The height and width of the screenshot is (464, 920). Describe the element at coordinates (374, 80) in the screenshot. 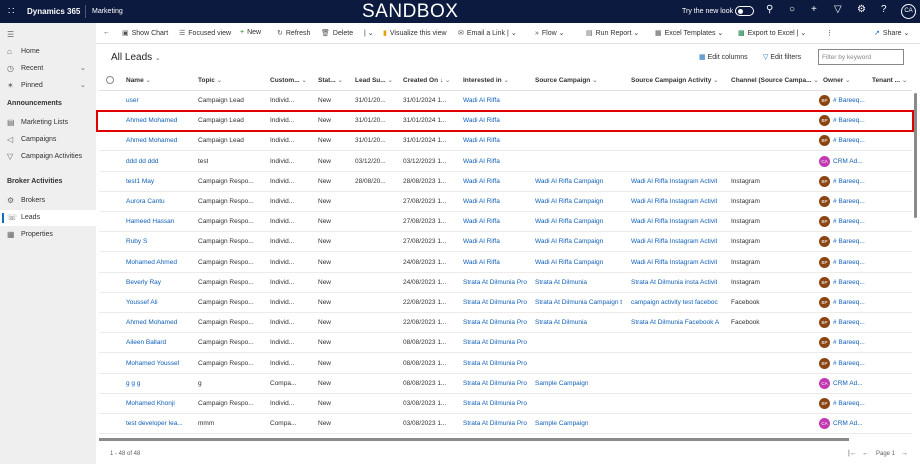

I see `column-header: Lead Su... ⌄` at that location.